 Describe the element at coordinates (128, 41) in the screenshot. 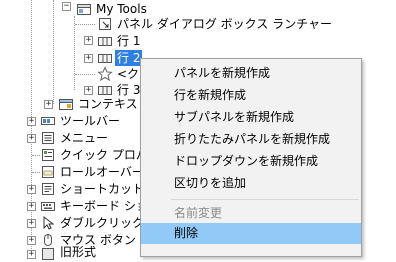

I see `tree-item-row-1: 行 1` at that location.